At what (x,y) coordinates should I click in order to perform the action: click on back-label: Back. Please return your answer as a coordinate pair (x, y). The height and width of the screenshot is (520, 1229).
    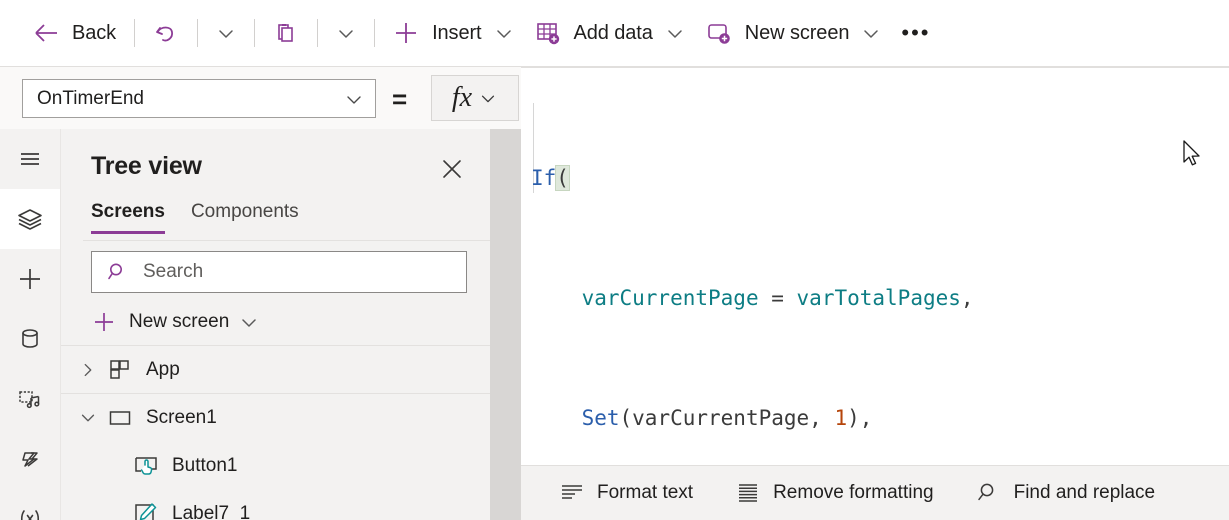
    Looking at the image, I should click on (94, 32).